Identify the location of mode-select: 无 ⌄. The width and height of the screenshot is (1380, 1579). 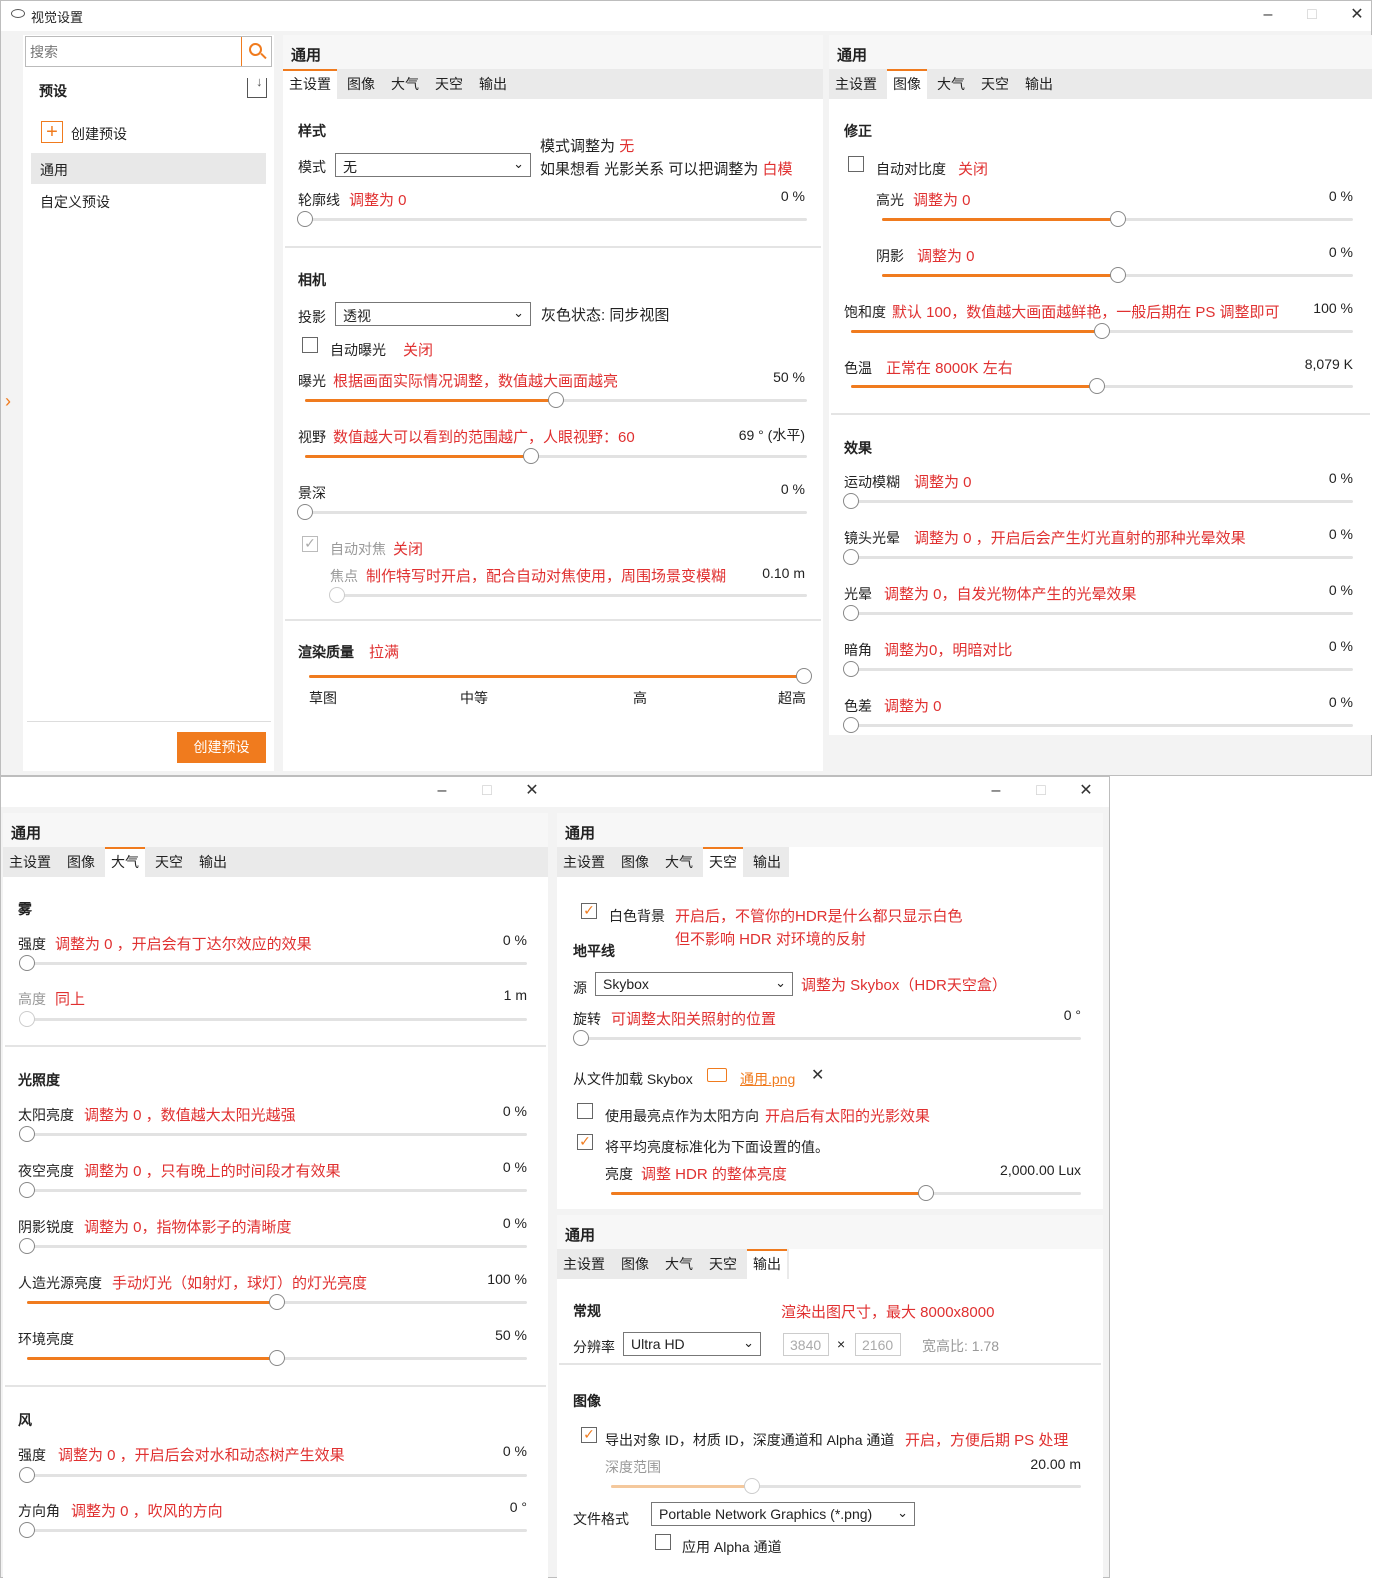
(433, 165).